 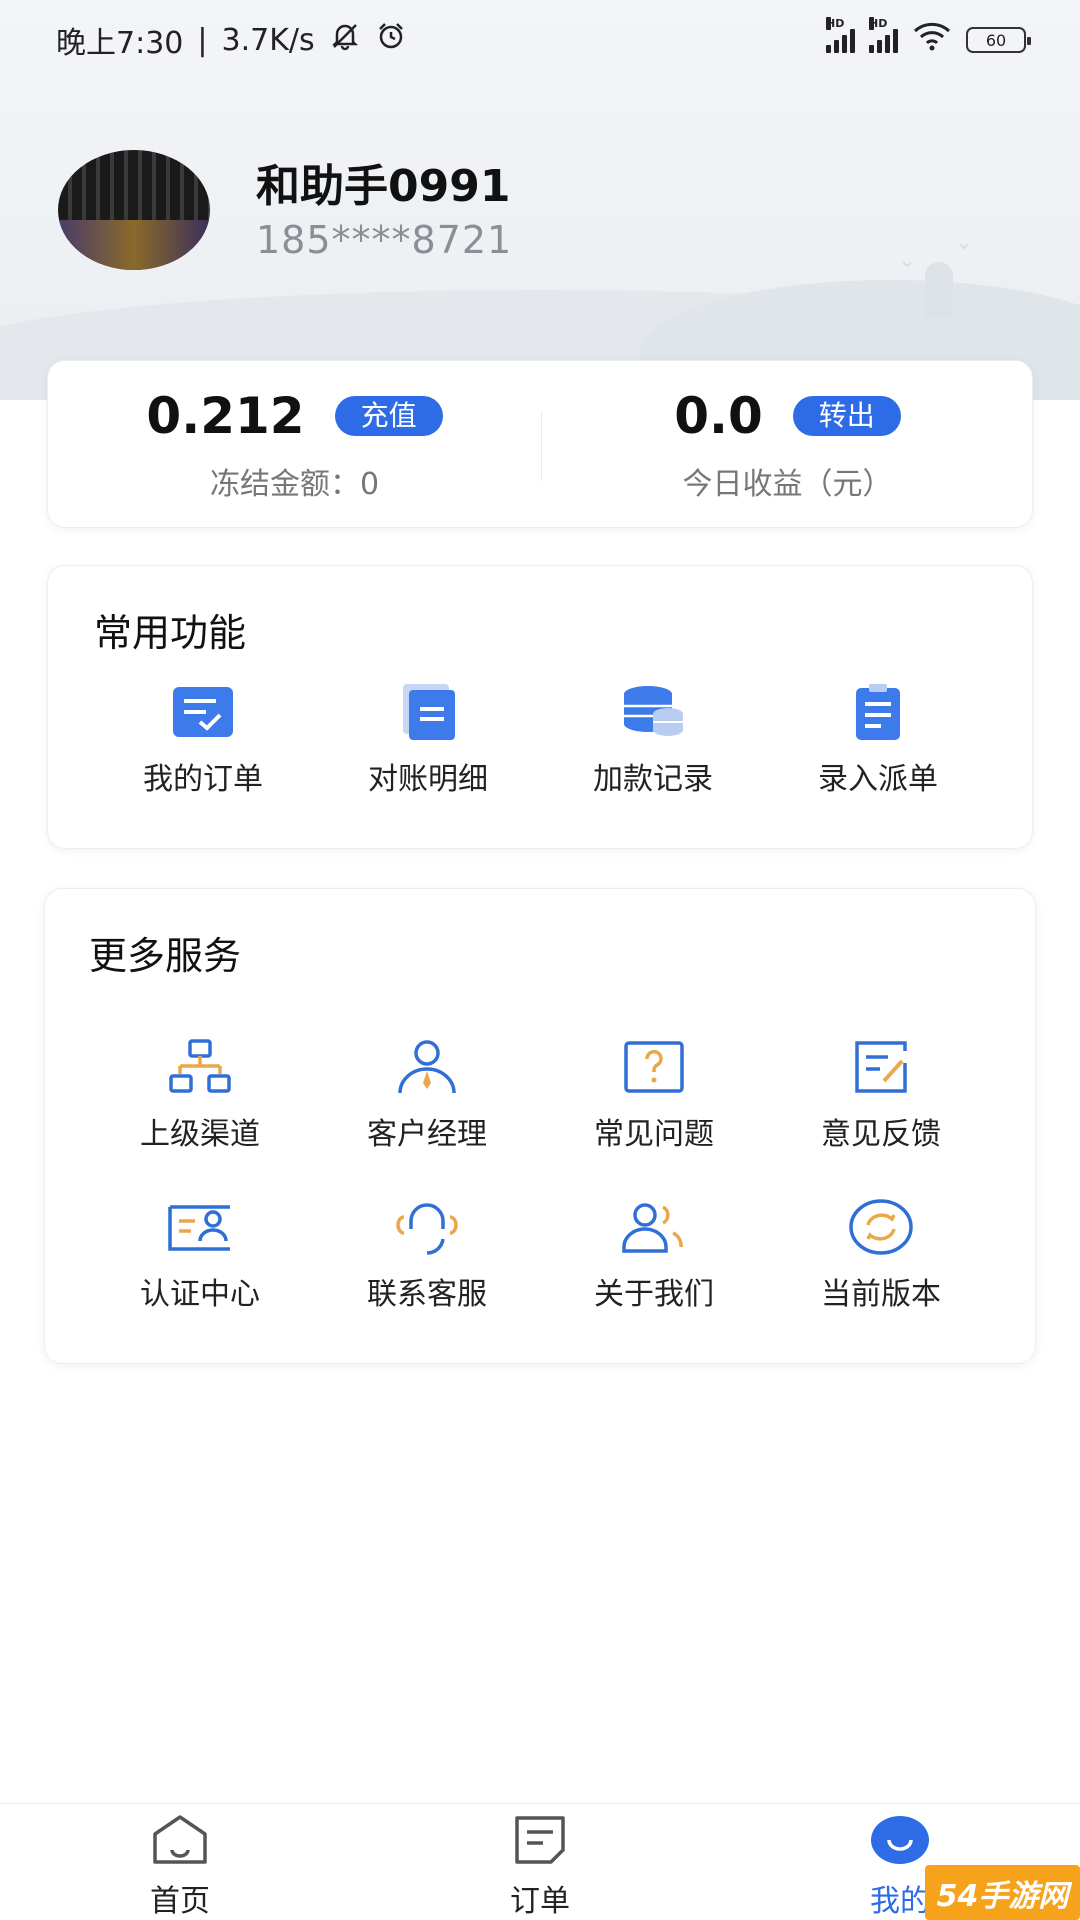 What do you see at coordinates (120, 43) in the screenshot?
I see `status-time: 晚上7:30` at bounding box center [120, 43].